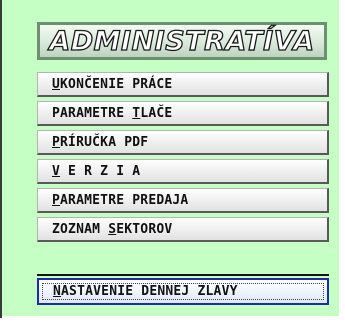 The height and width of the screenshot is (322, 345). I want to click on menu-item-label: PRÍRUČKA PDF, so click(100, 142).